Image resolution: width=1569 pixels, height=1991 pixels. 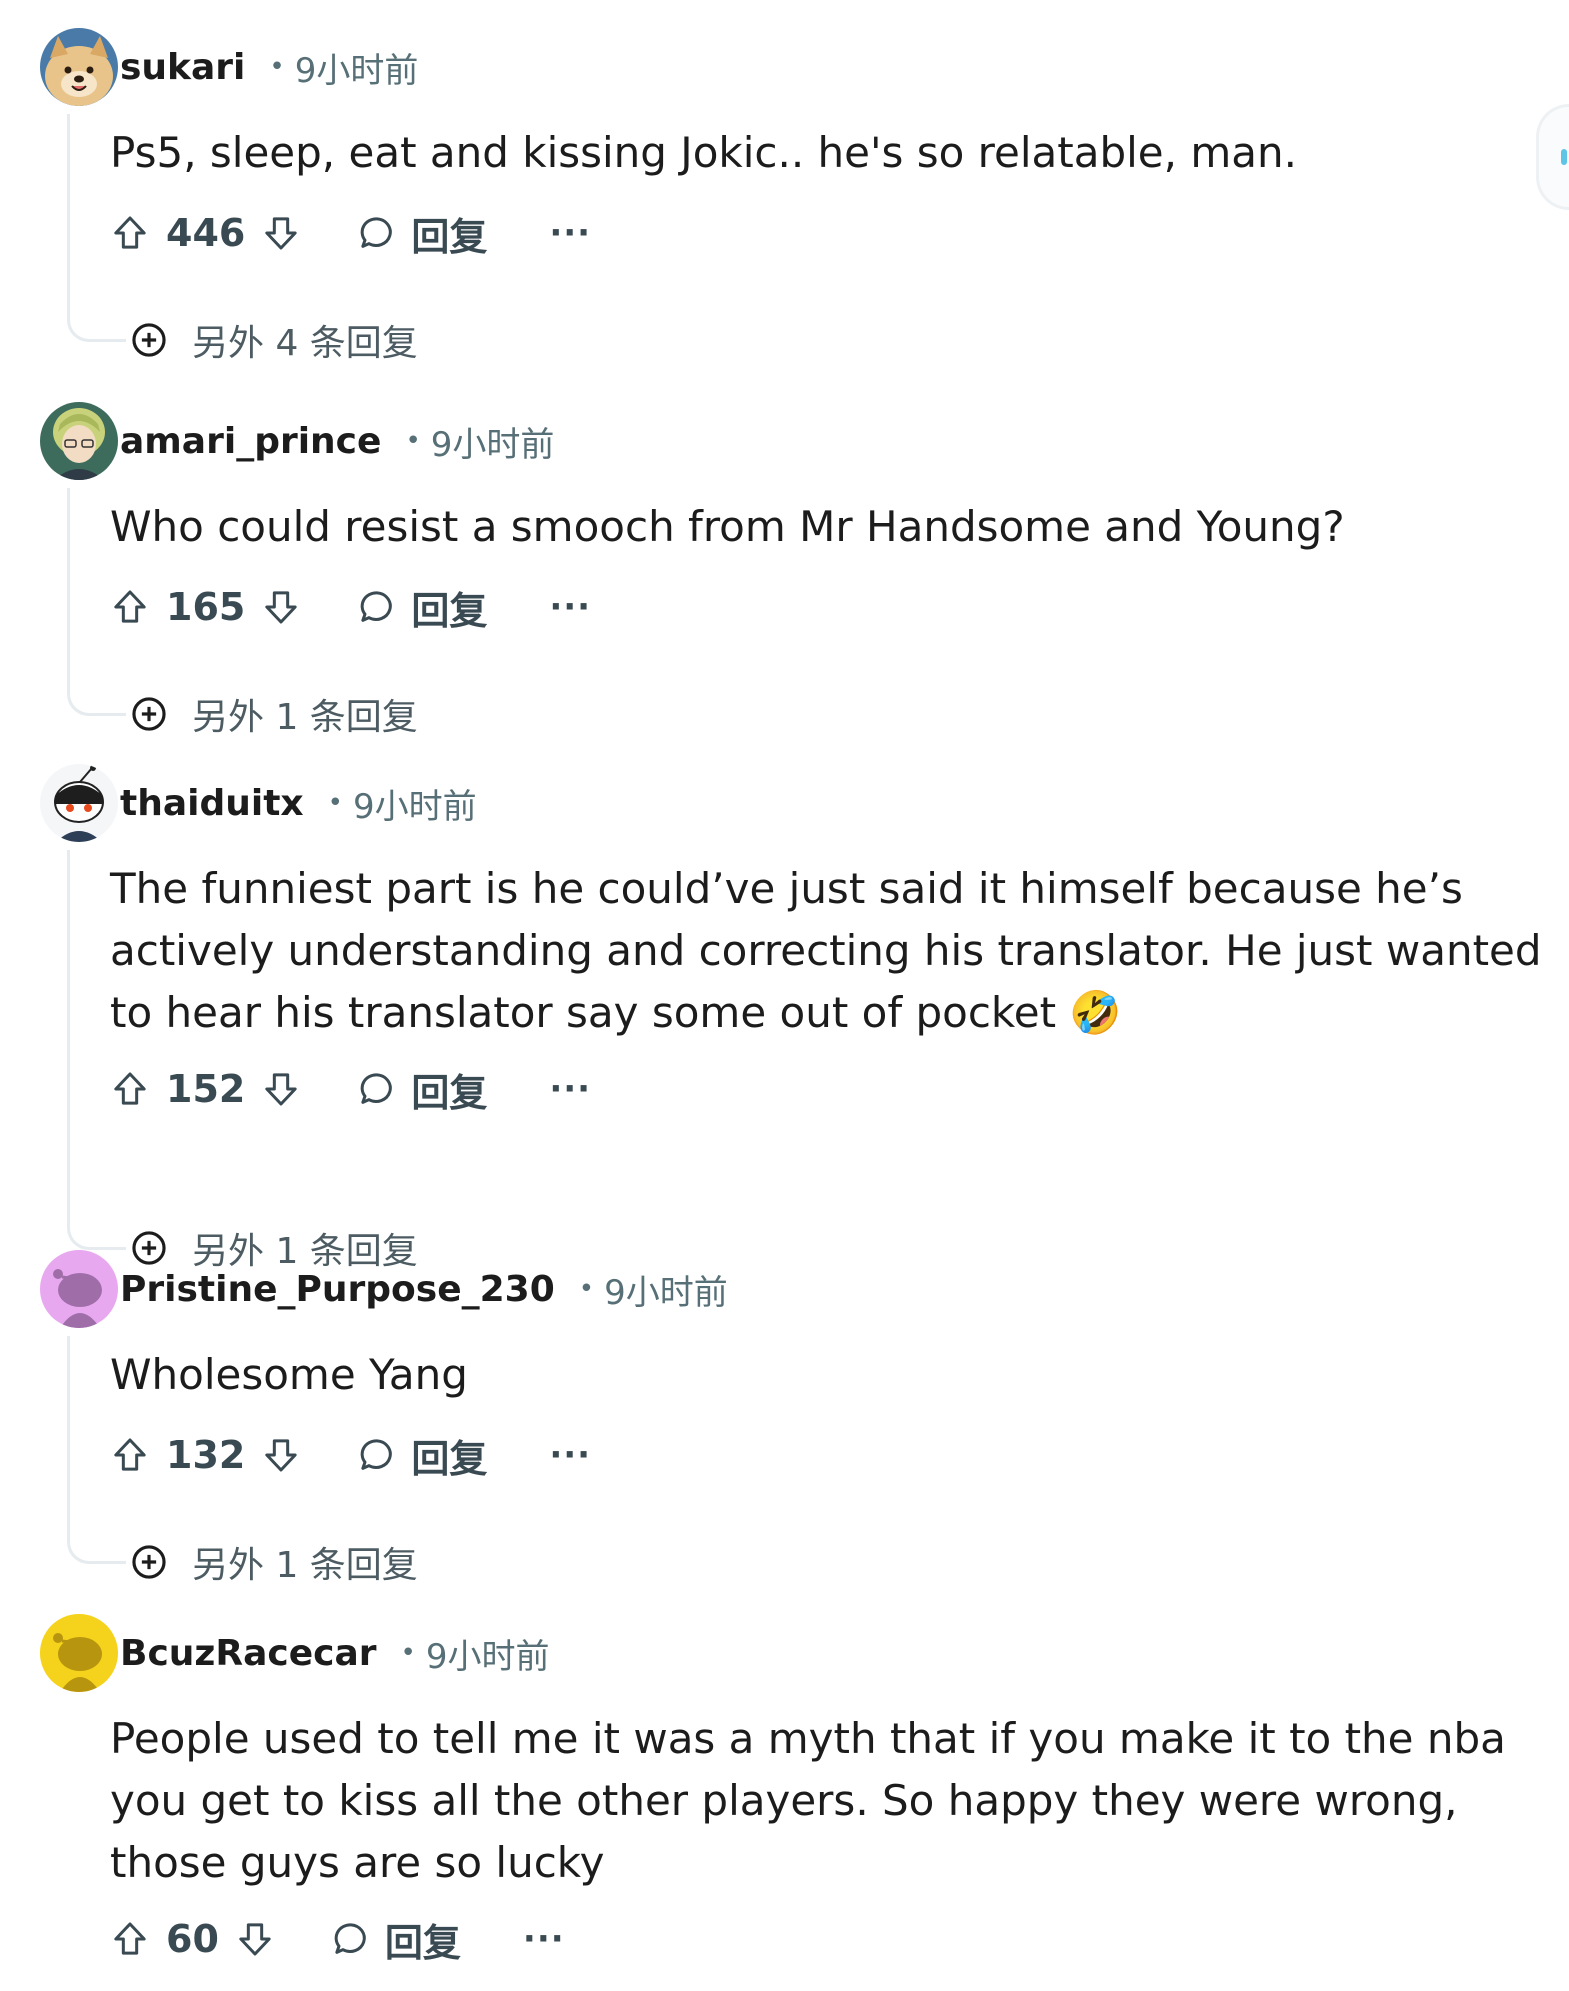 What do you see at coordinates (192, 1939) in the screenshot?
I see `vote-count: 60` at bounding box center [192, 1939].